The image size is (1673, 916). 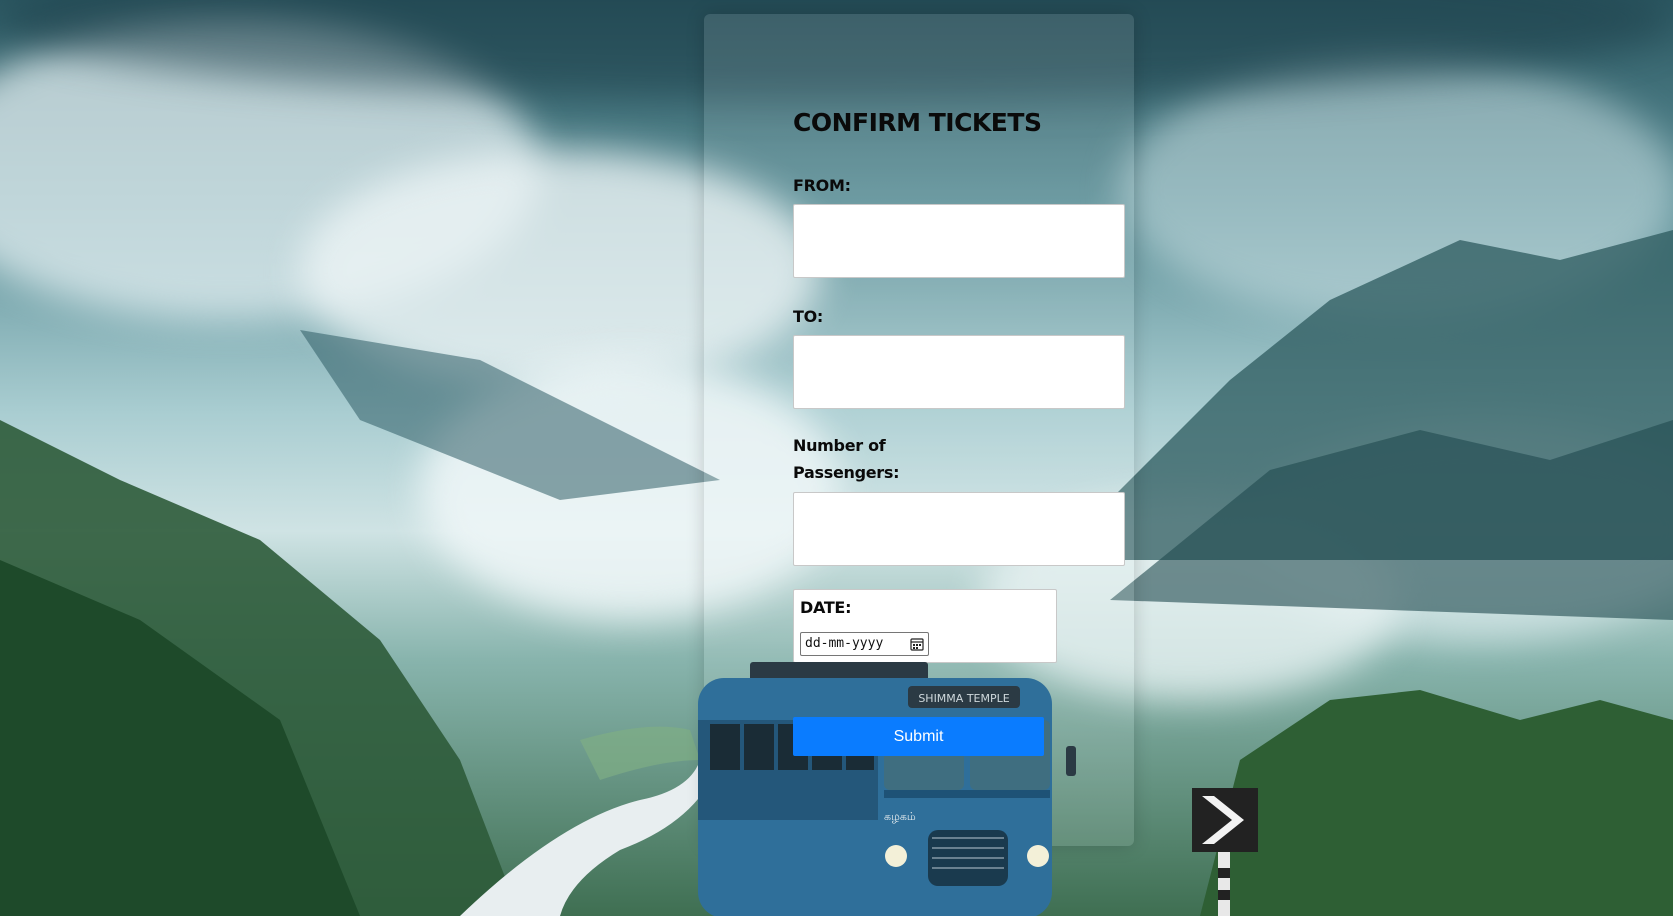 I want to click on date-label: DATE:, so click(x=826, y=607).